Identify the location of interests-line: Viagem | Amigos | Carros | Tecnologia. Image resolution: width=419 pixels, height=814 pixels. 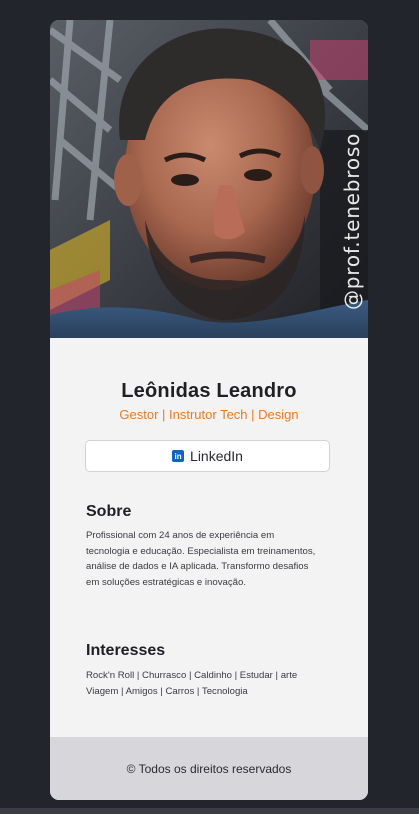
(167, 691).